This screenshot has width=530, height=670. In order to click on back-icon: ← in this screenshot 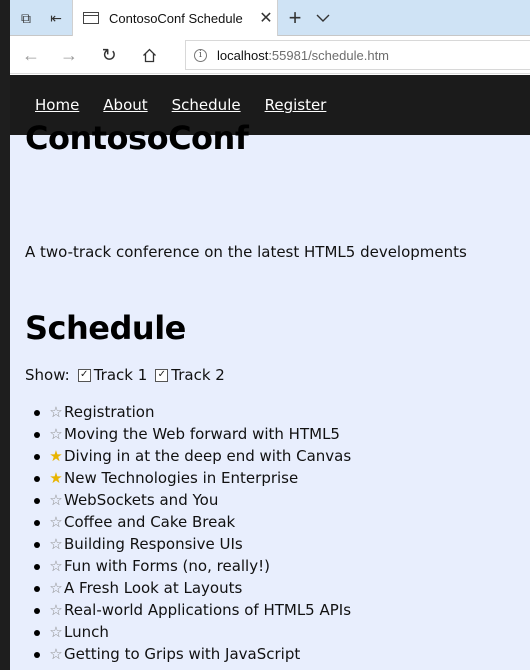, I will do `click(31, 55)`.